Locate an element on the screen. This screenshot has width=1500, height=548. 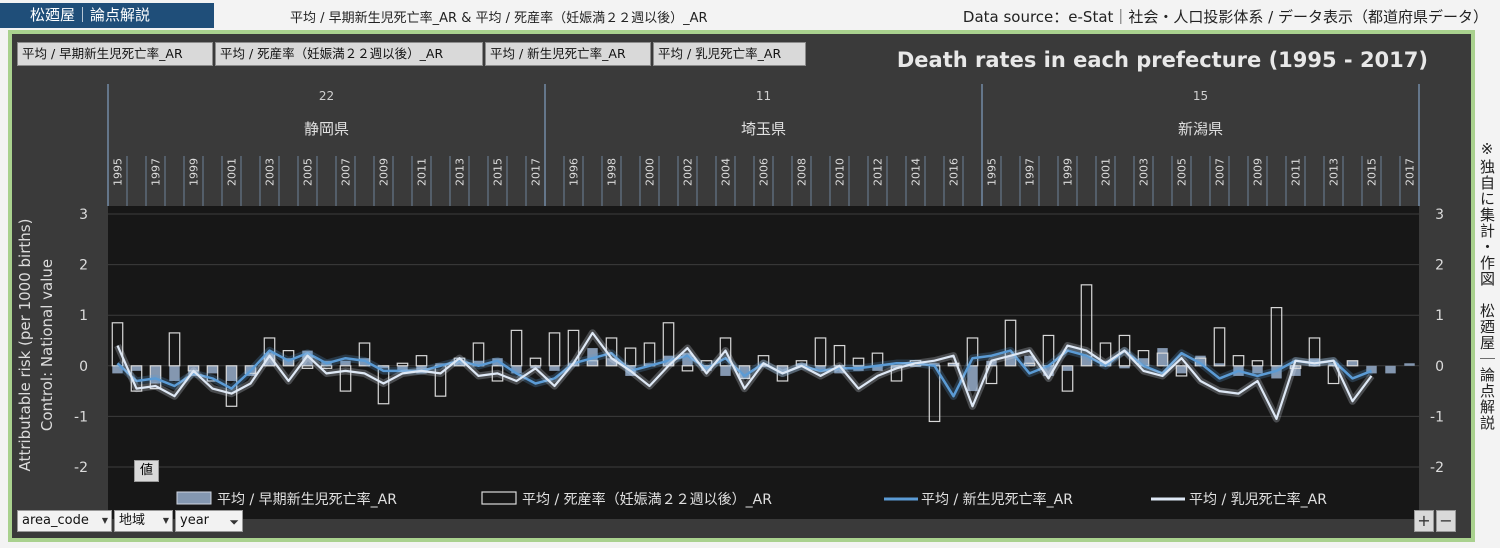
group-name: 埼玉県 is located at coordinates (763, 129).